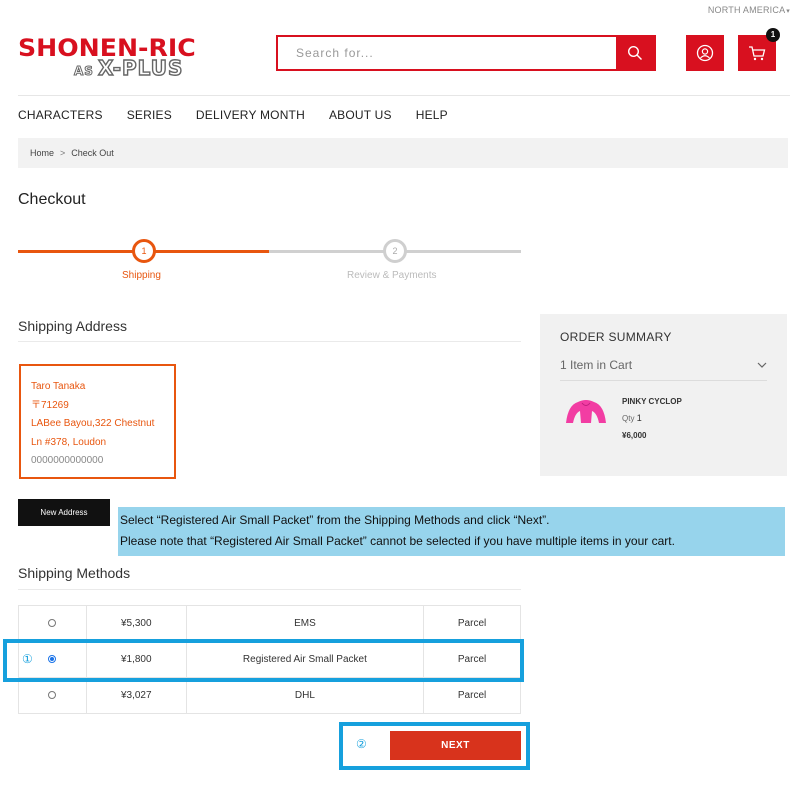  I want to click on search-input, so click(447, 53).